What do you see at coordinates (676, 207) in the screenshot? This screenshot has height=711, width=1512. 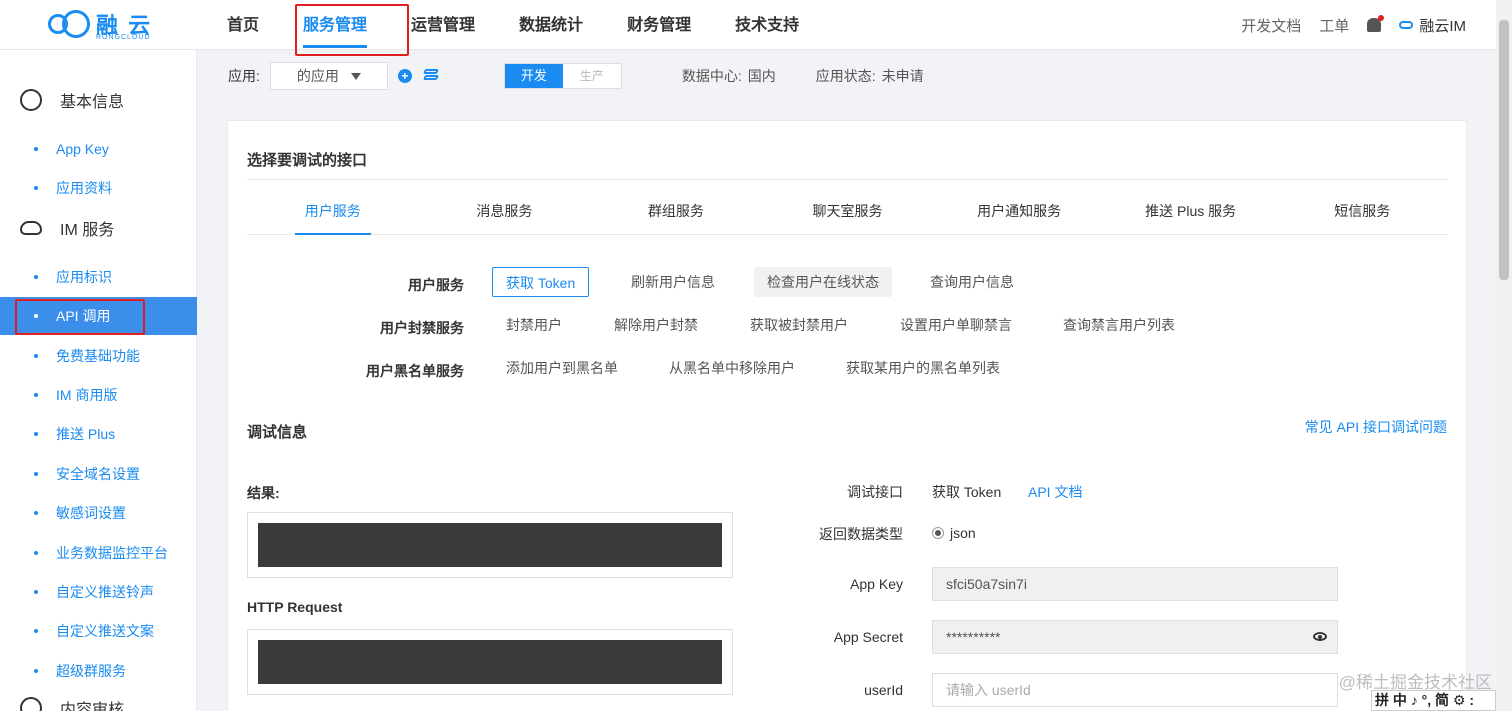 I see `tab-group-service: 群组服务` at bounding box center [676, 207].